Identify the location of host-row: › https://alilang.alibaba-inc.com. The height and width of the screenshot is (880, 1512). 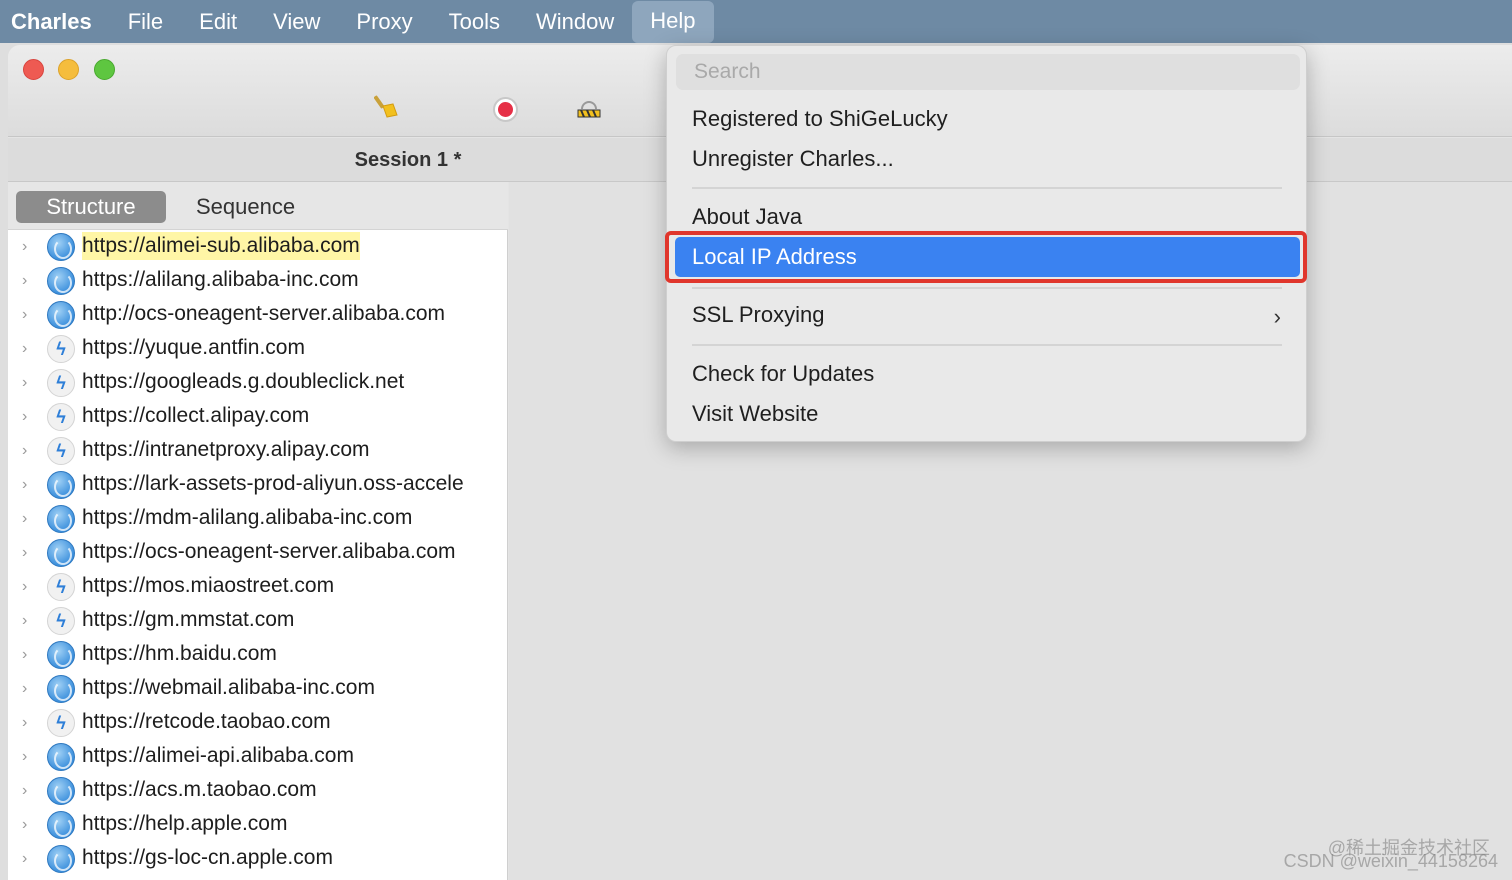
(258, 281).